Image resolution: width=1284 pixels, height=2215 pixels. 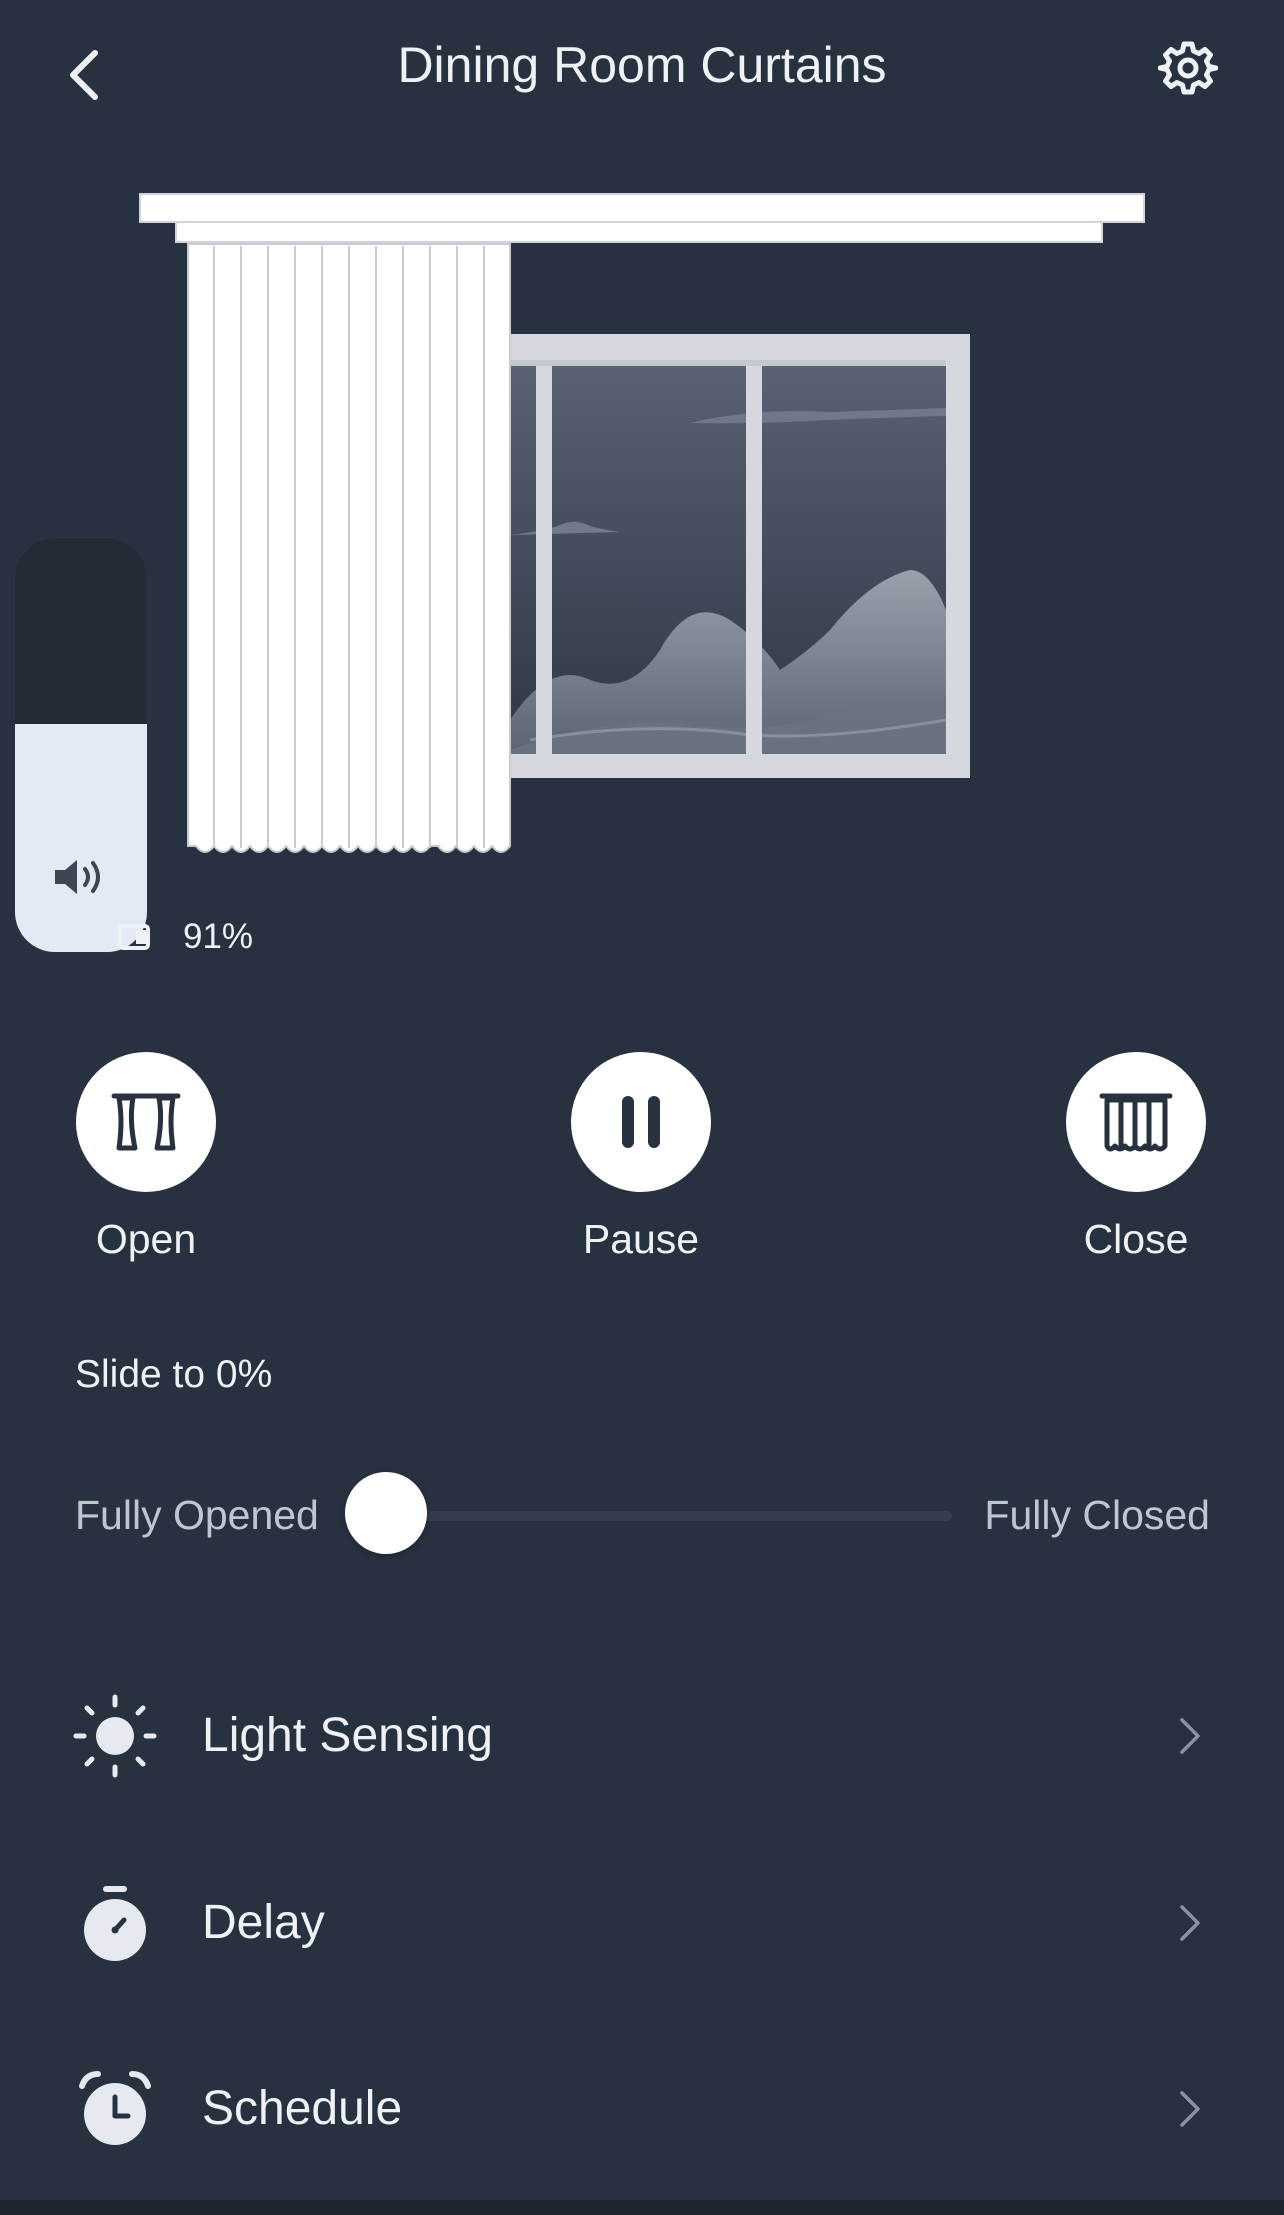 I want to click on slide-title: Slide to 0%, so click(x=174, y=1374).